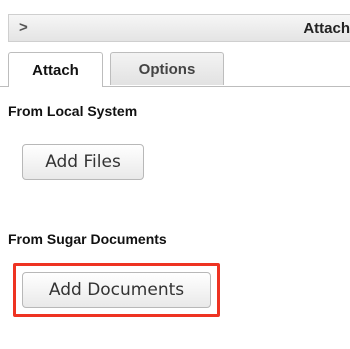  What do you see at coordinates (55, 69) in the screenshot?
I see `tab-attach: Attach` at bounding box center [55, 69].